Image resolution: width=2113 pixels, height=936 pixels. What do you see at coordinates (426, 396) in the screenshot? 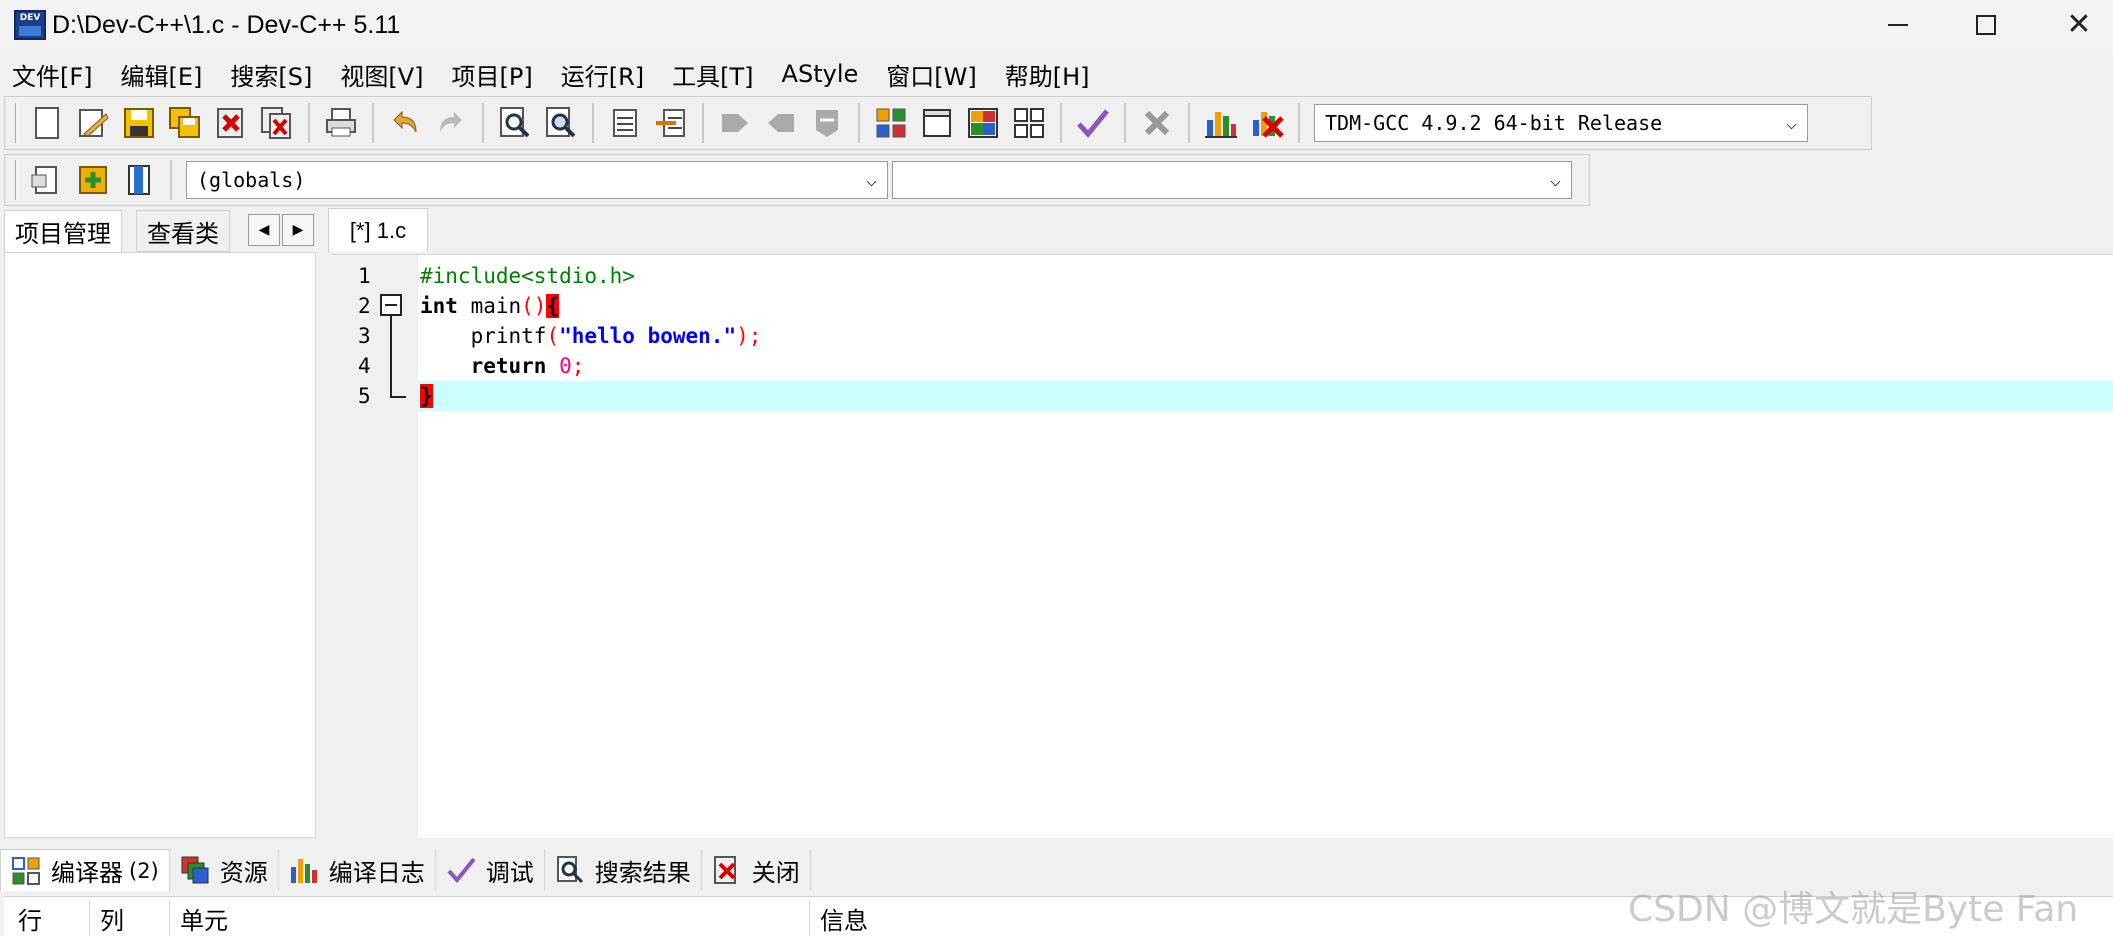
I see `code-line-5: }` at bounding box center [426, 396].